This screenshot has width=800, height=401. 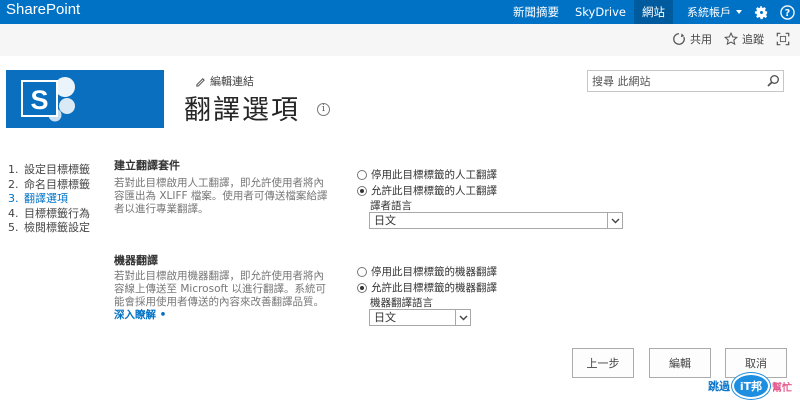 I want to click on step-number: 4., so click(x=13, y=213).